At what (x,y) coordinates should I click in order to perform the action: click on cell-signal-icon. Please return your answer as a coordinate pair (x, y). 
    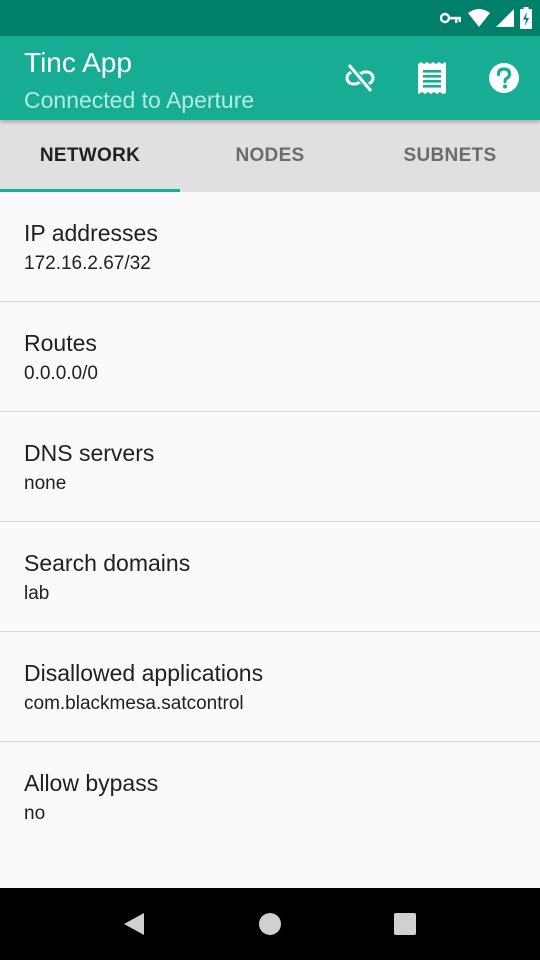
    Looking at the image, I should click on (505, 18).